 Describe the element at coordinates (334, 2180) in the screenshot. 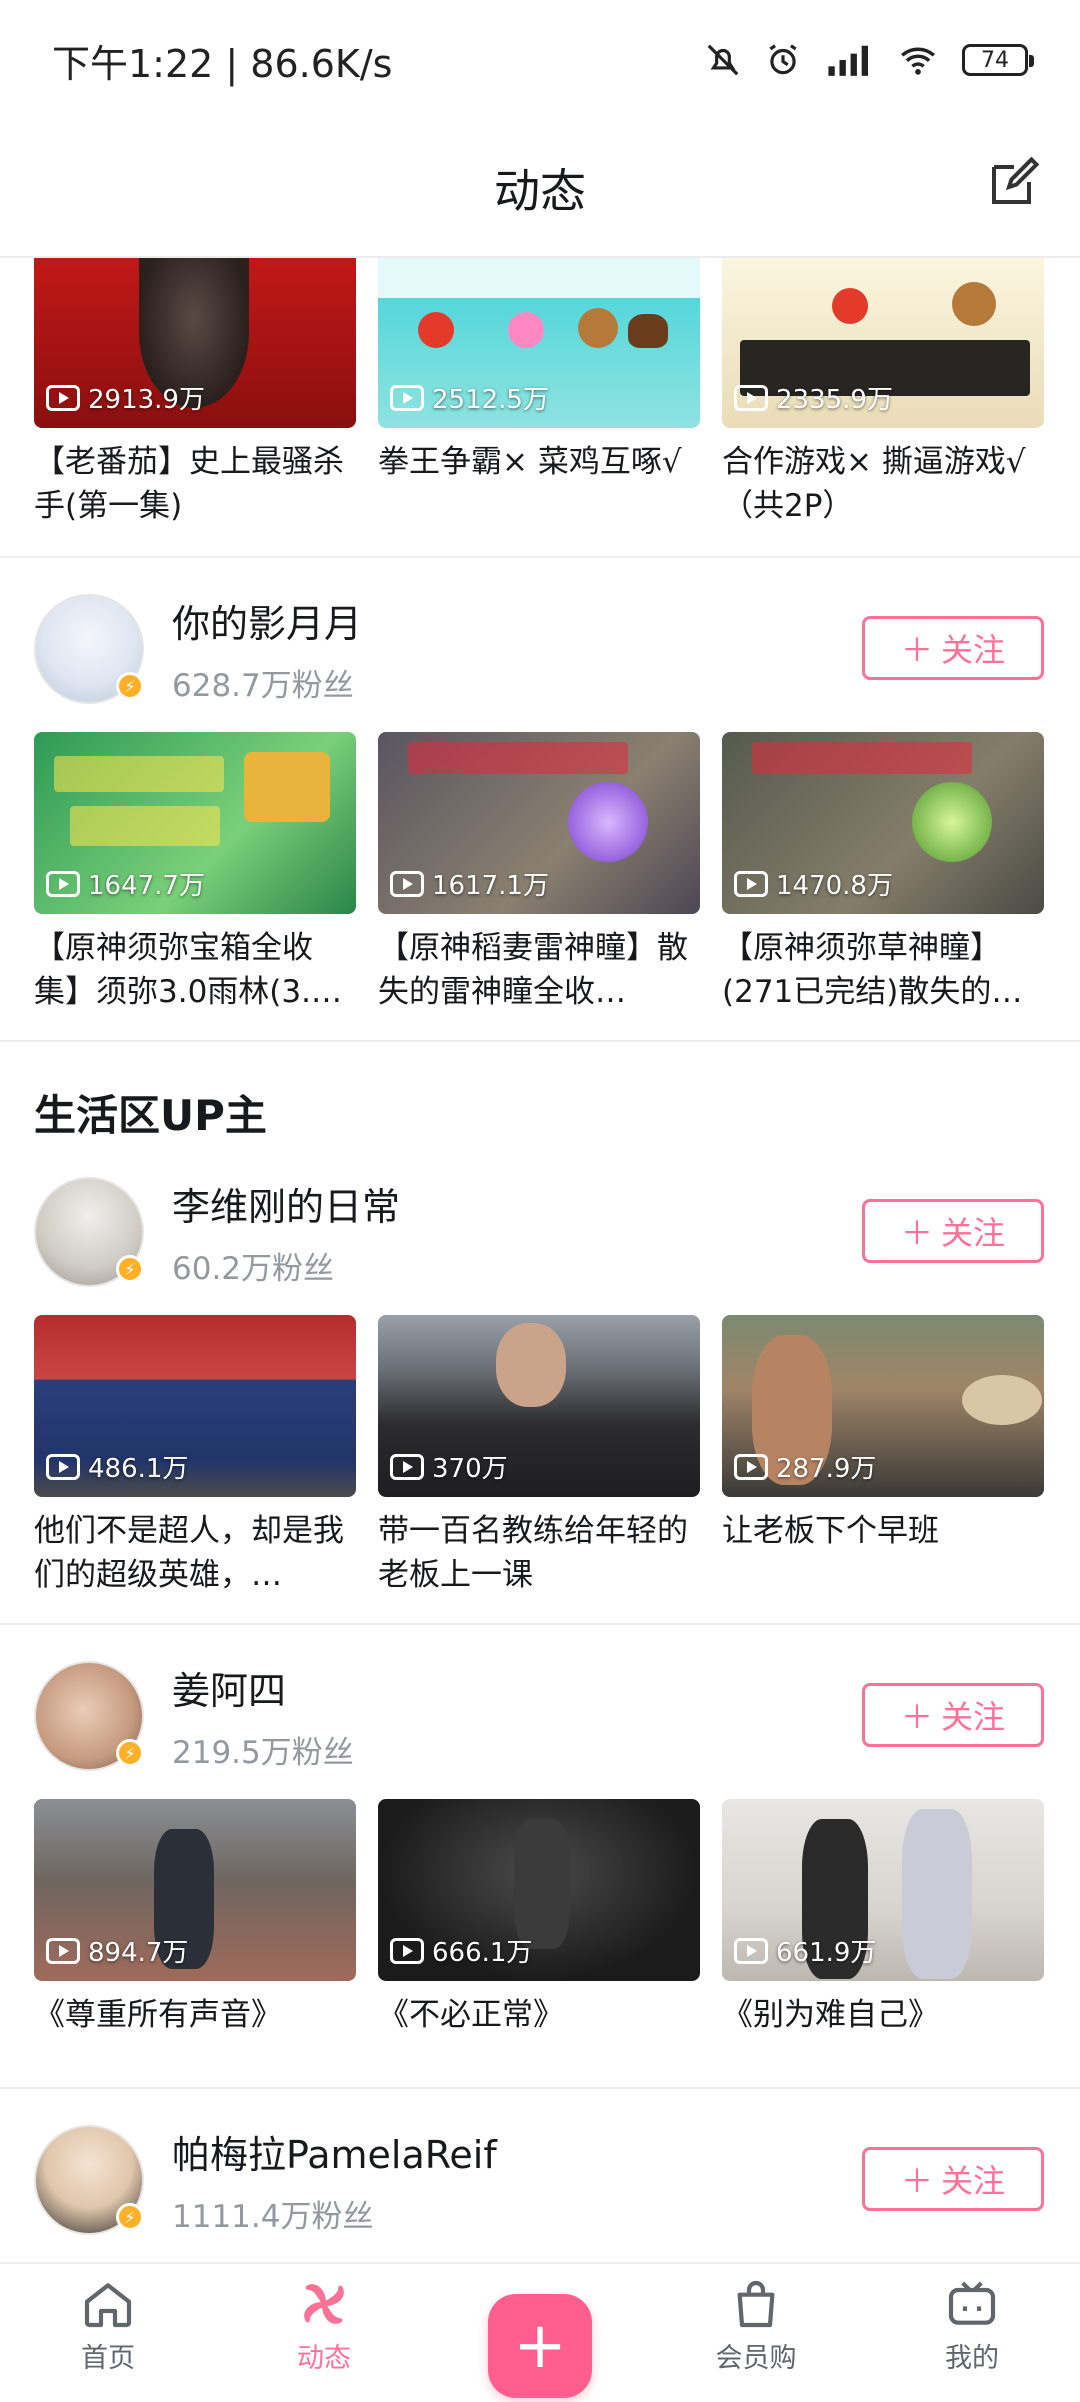

I see `up-info: 帕梅拉PamelaReif 1111.4万粉丝` at that location.